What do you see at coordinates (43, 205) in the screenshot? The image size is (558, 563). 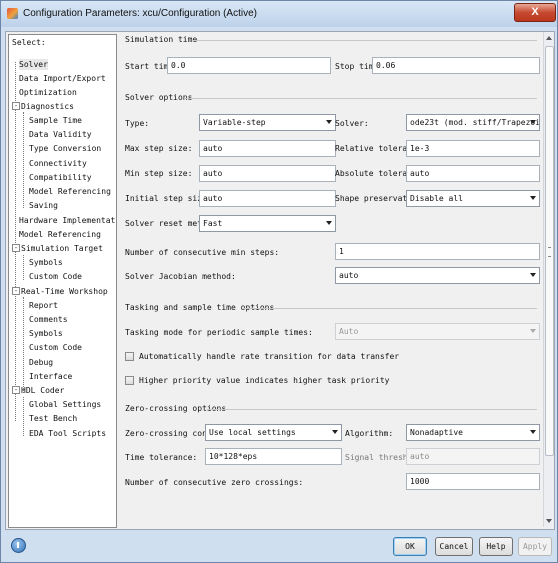 I see `tree-item-saving: Saving` at bounding box center [43, 205].